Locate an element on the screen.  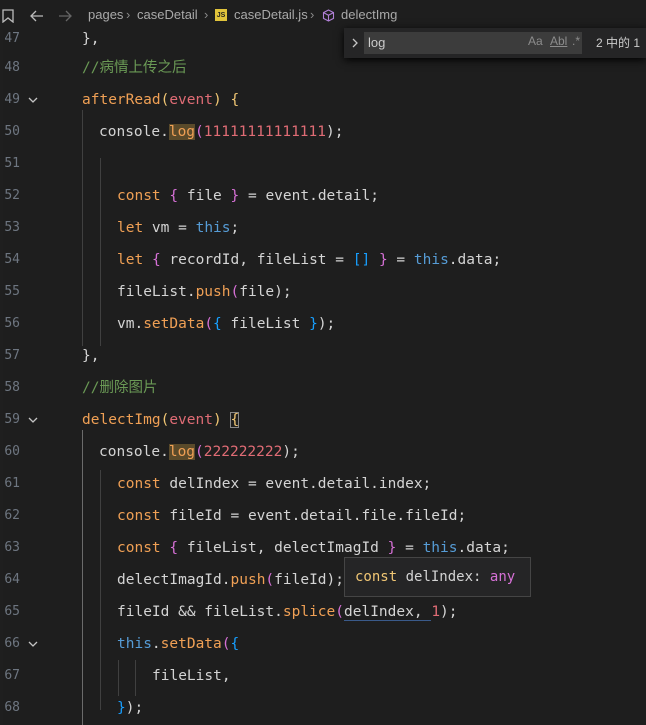
line-number: 50 is located at coordinates (12, 131).